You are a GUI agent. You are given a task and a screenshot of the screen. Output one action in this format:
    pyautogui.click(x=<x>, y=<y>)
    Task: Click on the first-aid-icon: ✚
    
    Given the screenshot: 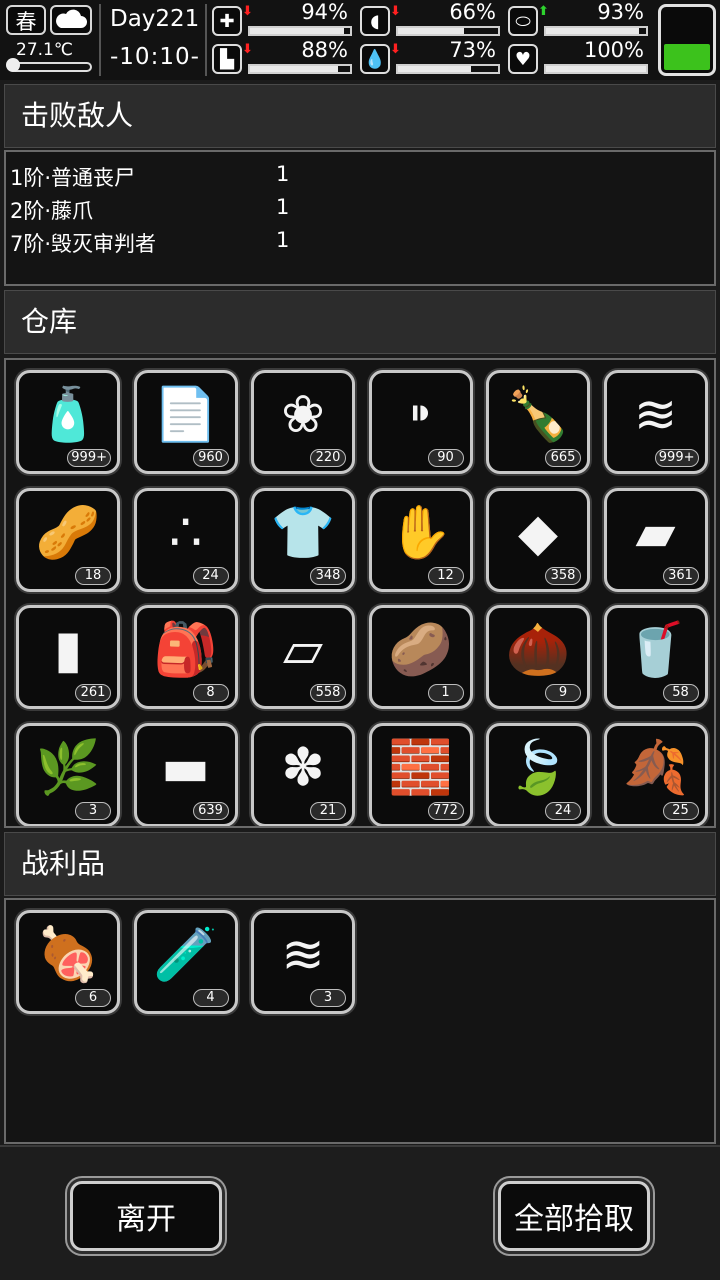 What is the action you would take?
    pyautogui.click(x=227, y=21)
    